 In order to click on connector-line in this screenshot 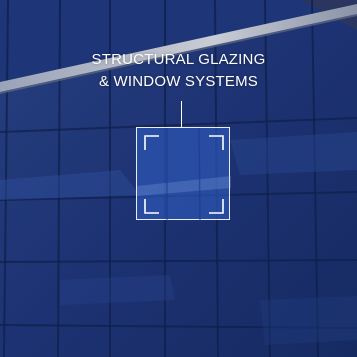, I will do `click(181, 114)`.